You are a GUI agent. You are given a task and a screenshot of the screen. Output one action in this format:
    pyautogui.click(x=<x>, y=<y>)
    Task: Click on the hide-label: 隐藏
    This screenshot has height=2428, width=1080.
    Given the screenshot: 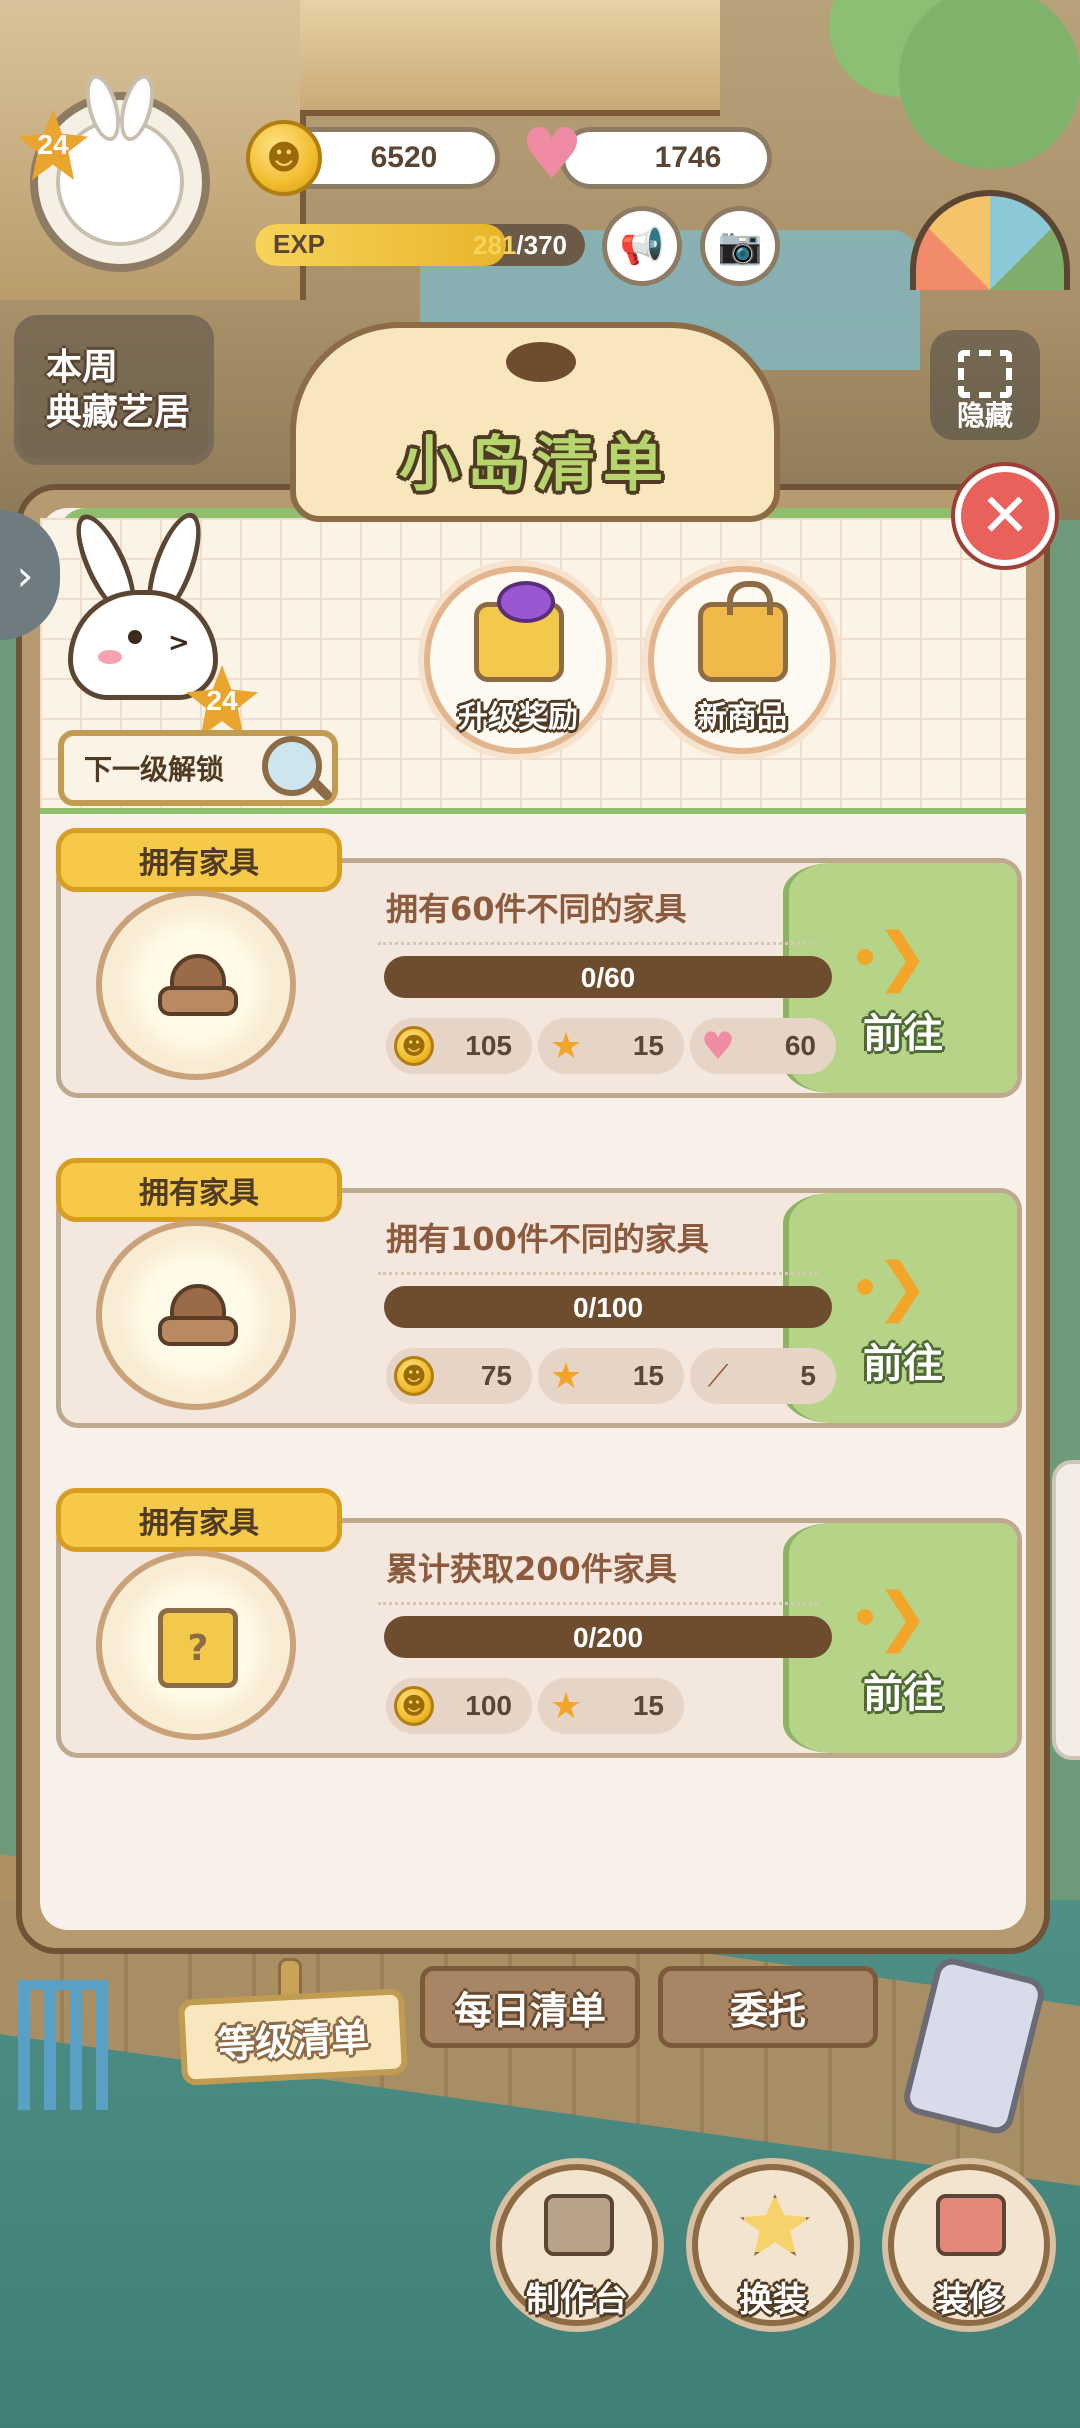 What is the action you would take?
    pyautogui.click(x=984, y=415)
    